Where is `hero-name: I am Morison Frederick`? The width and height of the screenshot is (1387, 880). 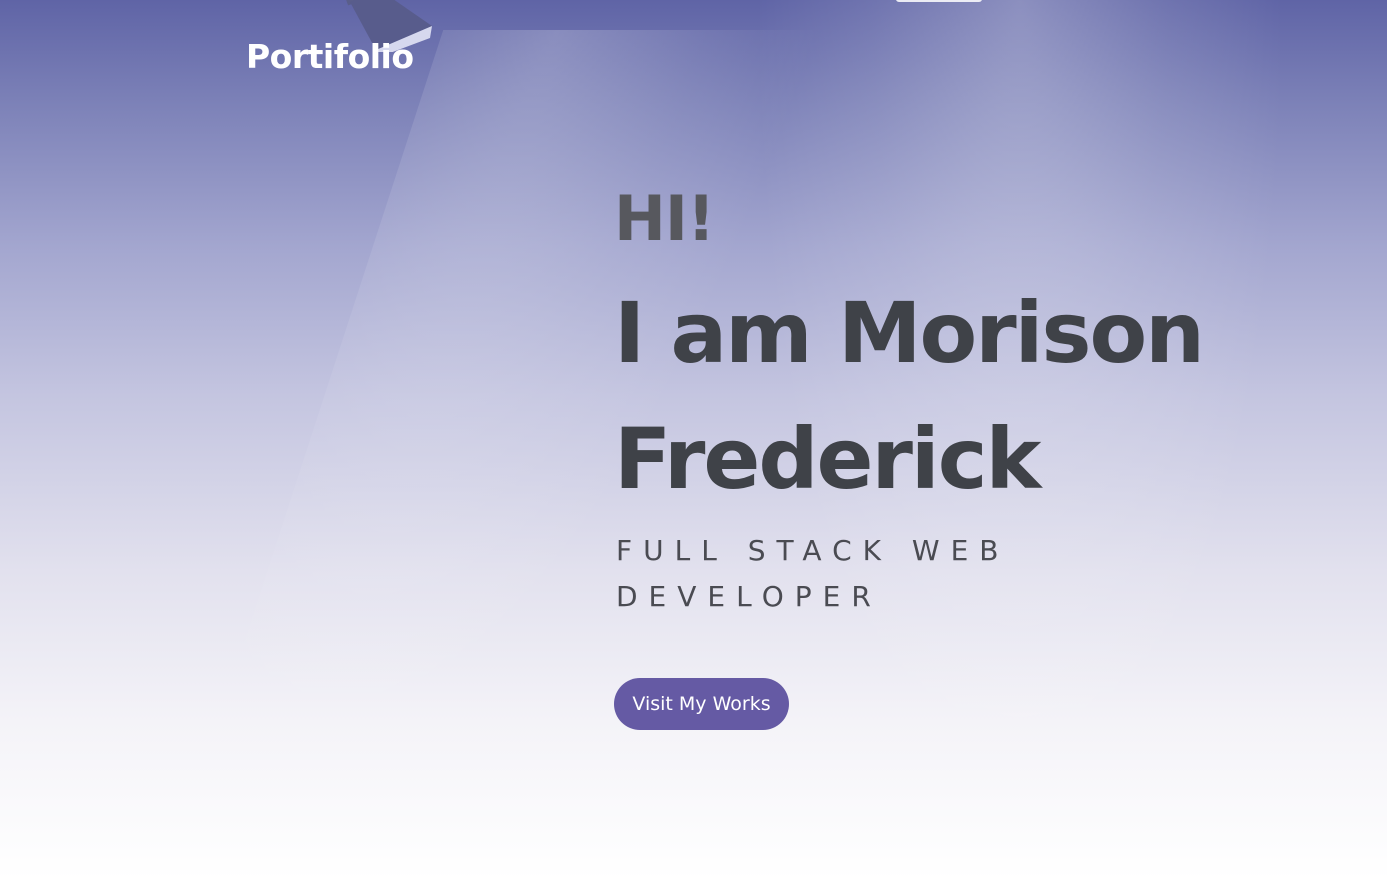 hero-name: I am Morison Frederick is located at coordinates (909, 396).